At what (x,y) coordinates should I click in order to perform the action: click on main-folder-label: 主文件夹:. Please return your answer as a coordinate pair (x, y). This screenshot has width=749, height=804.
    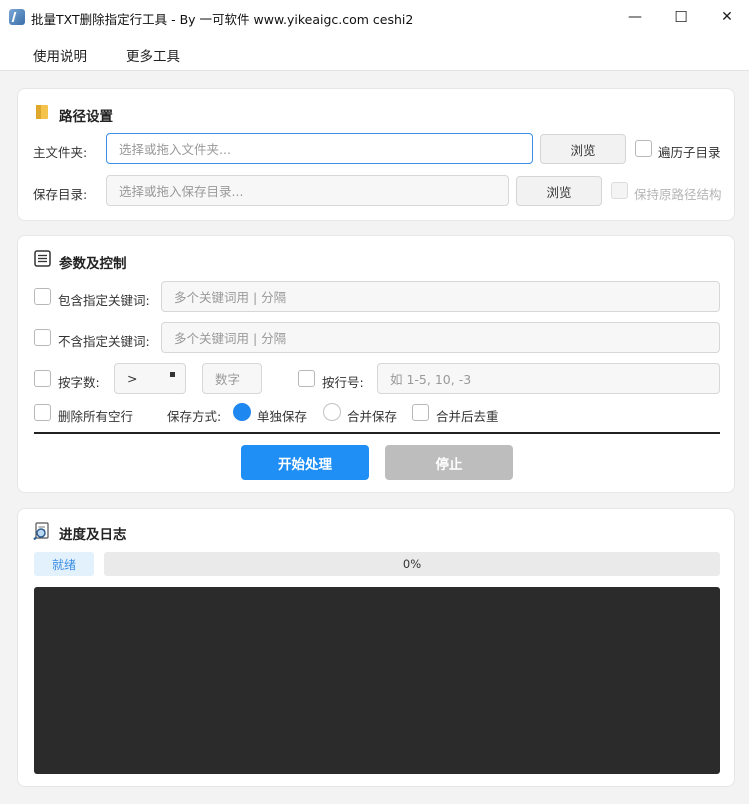
    Looking at the image, I should click on (60, 152).